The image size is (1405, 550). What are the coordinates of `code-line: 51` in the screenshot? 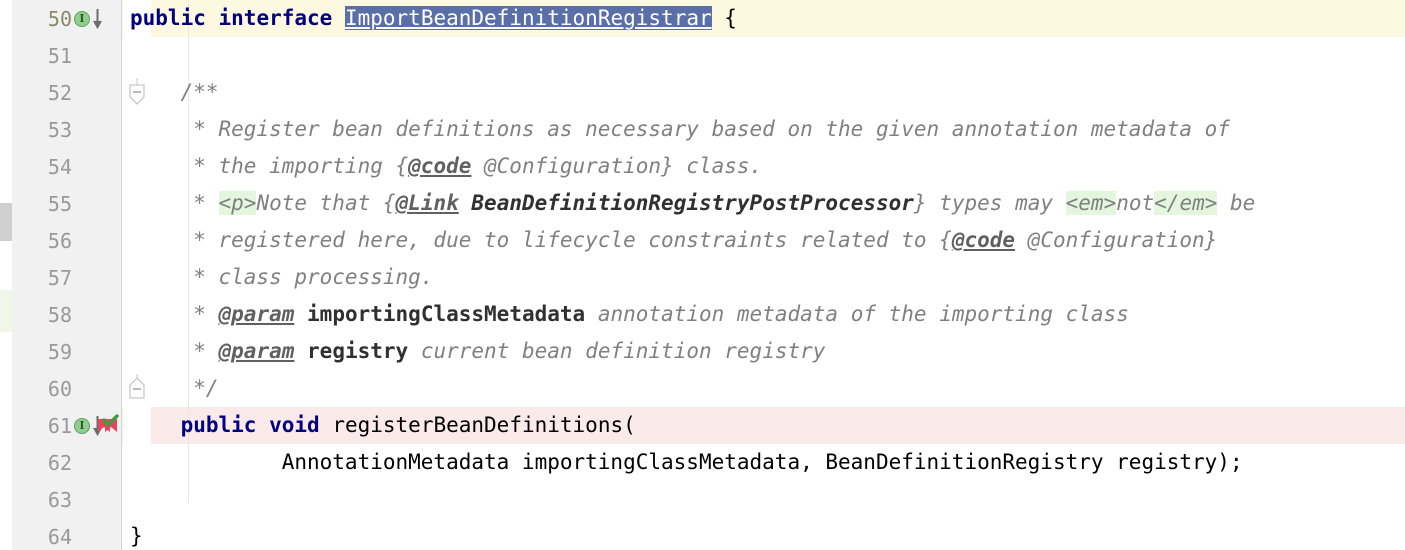 It's located at (702, 55).